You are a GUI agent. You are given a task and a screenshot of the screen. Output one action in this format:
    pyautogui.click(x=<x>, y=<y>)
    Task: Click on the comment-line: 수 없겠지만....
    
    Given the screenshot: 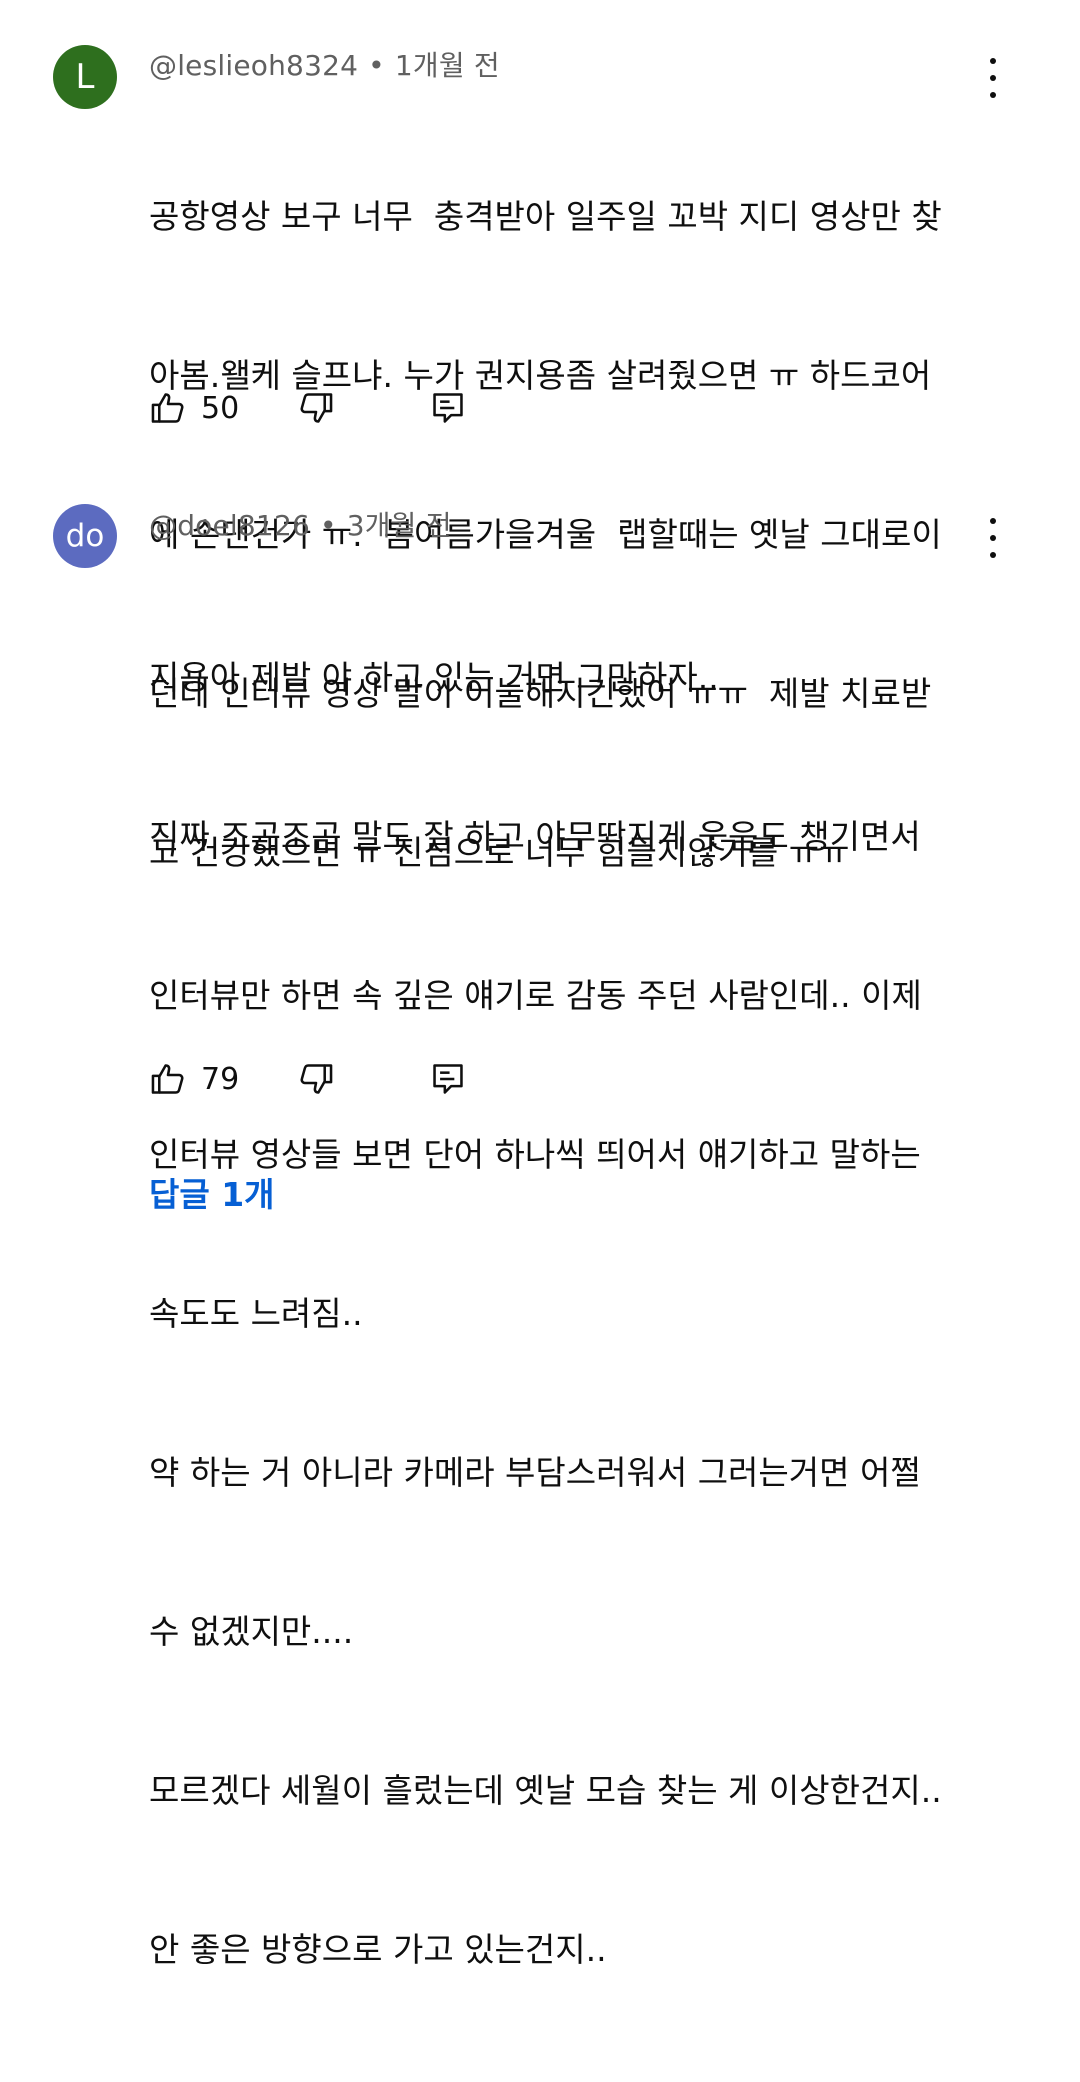 What is the action you would take?
    pyautogui.click(x=251, y=1631)
    